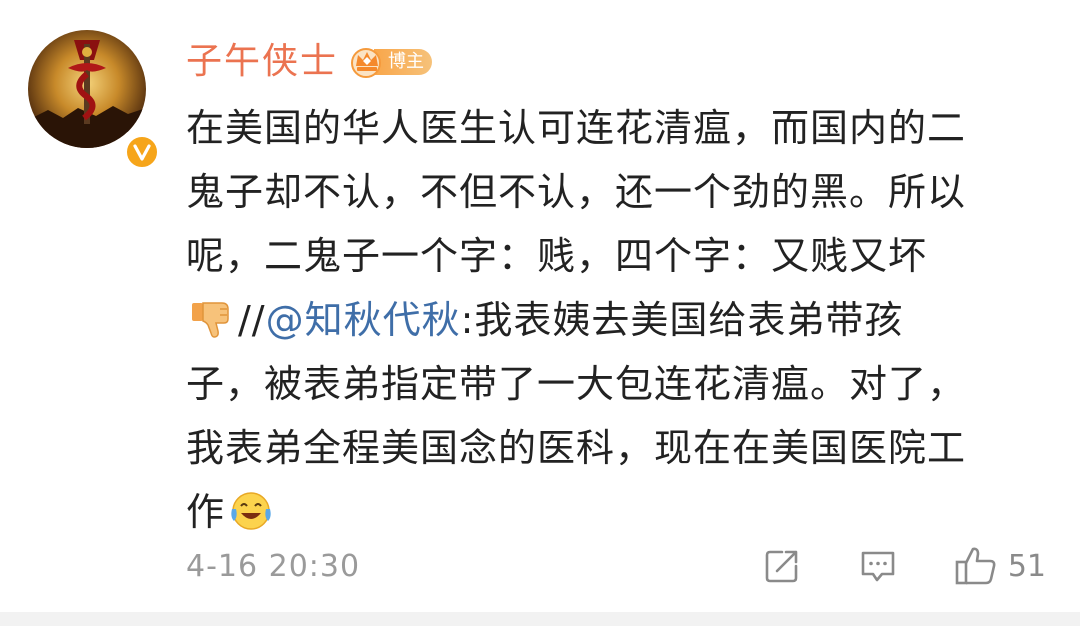 This screenshot has width=1080, height=626. Describe the element at coordinates (391, 62) in the screenshot. I see `poster-badge: 博主` at that location.